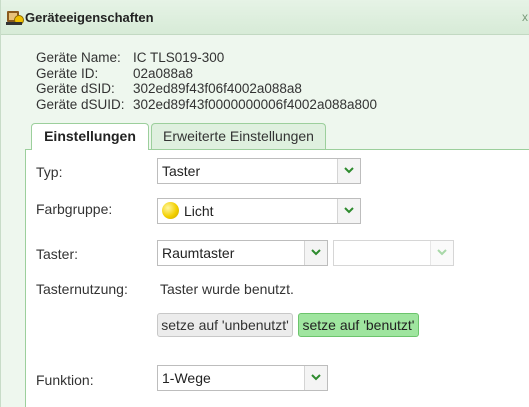 The width and height of the screenshot is (529, 407). Describe the element at coordinates (78, 57) in the screenshot. I see `info-label: Geräte Name:` at that location.